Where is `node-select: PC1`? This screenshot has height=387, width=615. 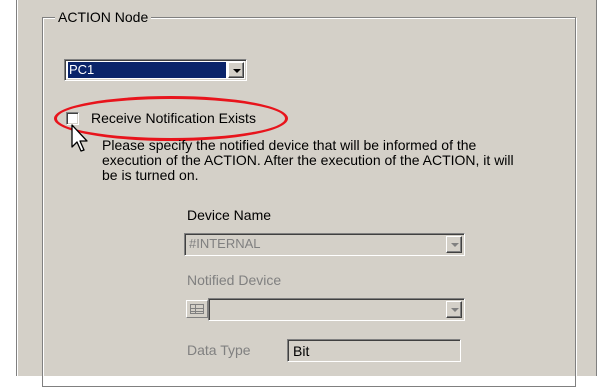 node-select: PC1 is located at coordinates (155, 70).